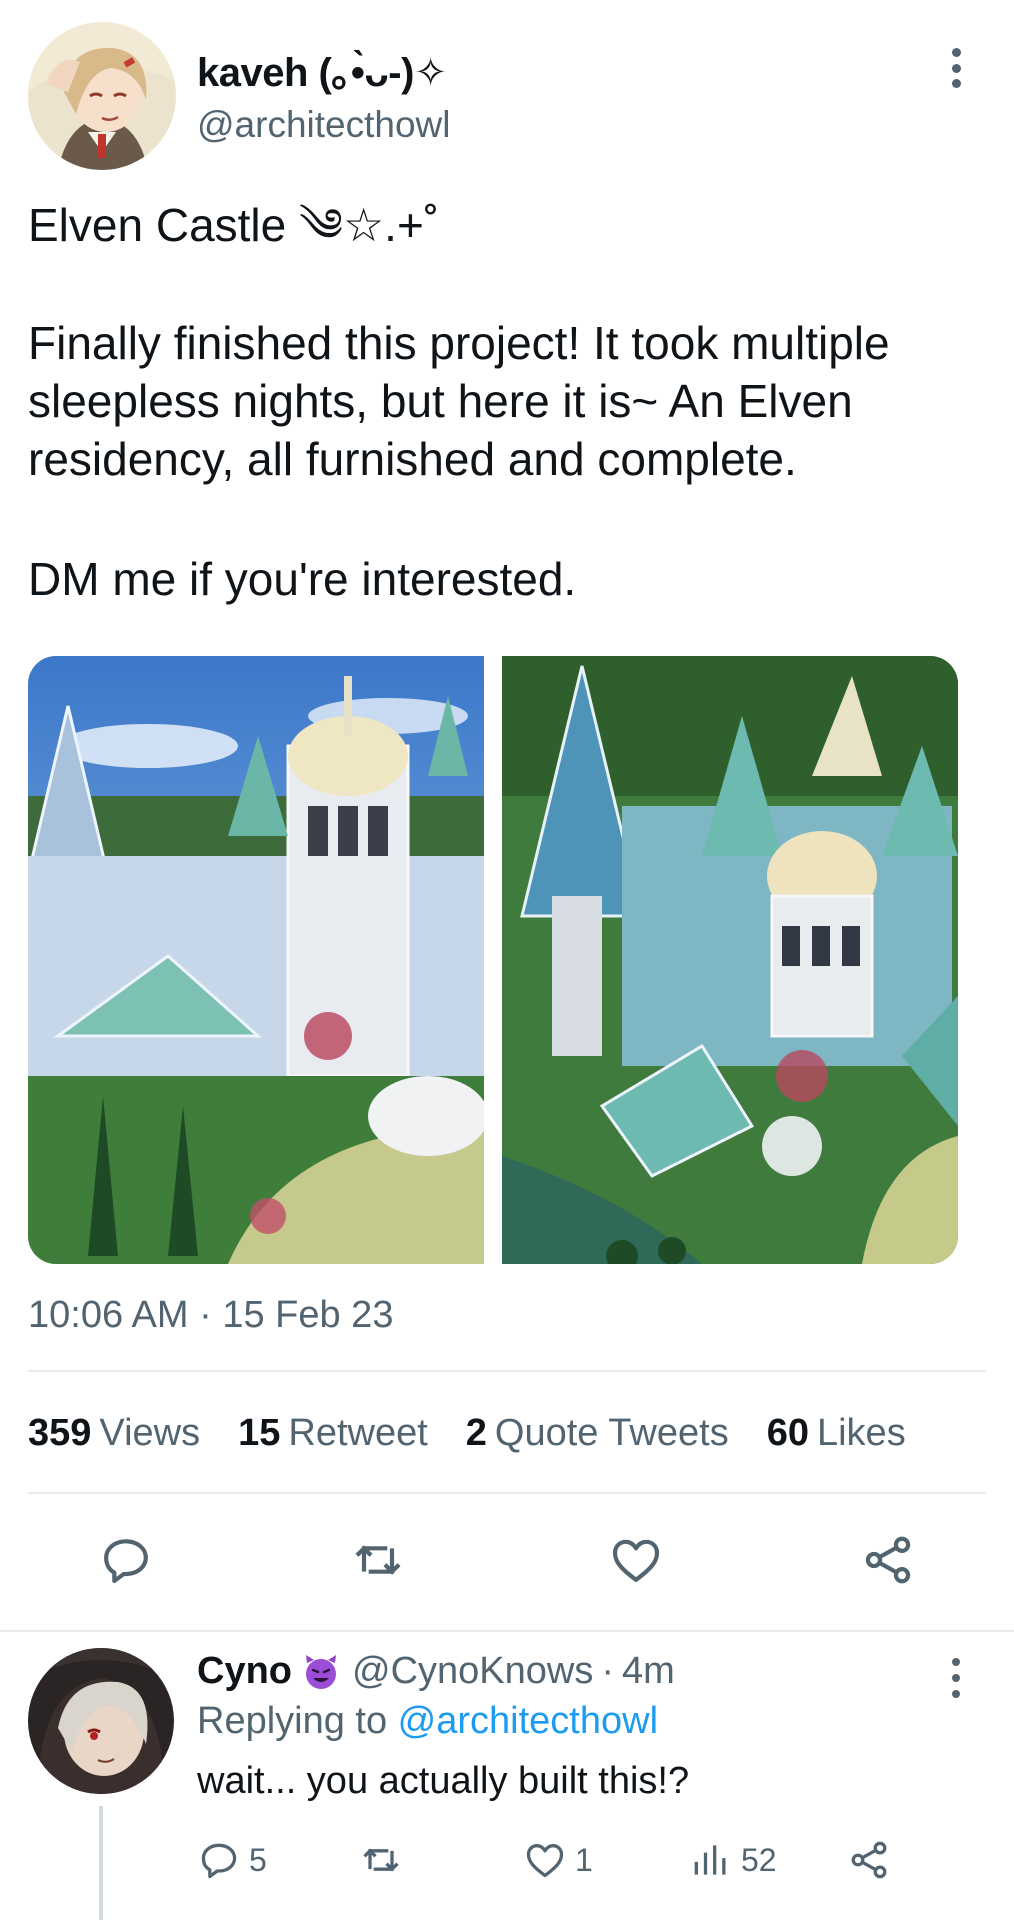 The width and height of the screenshot is (1014, 1920). I want to click on tweet-action-bar, so click(508, 1562).